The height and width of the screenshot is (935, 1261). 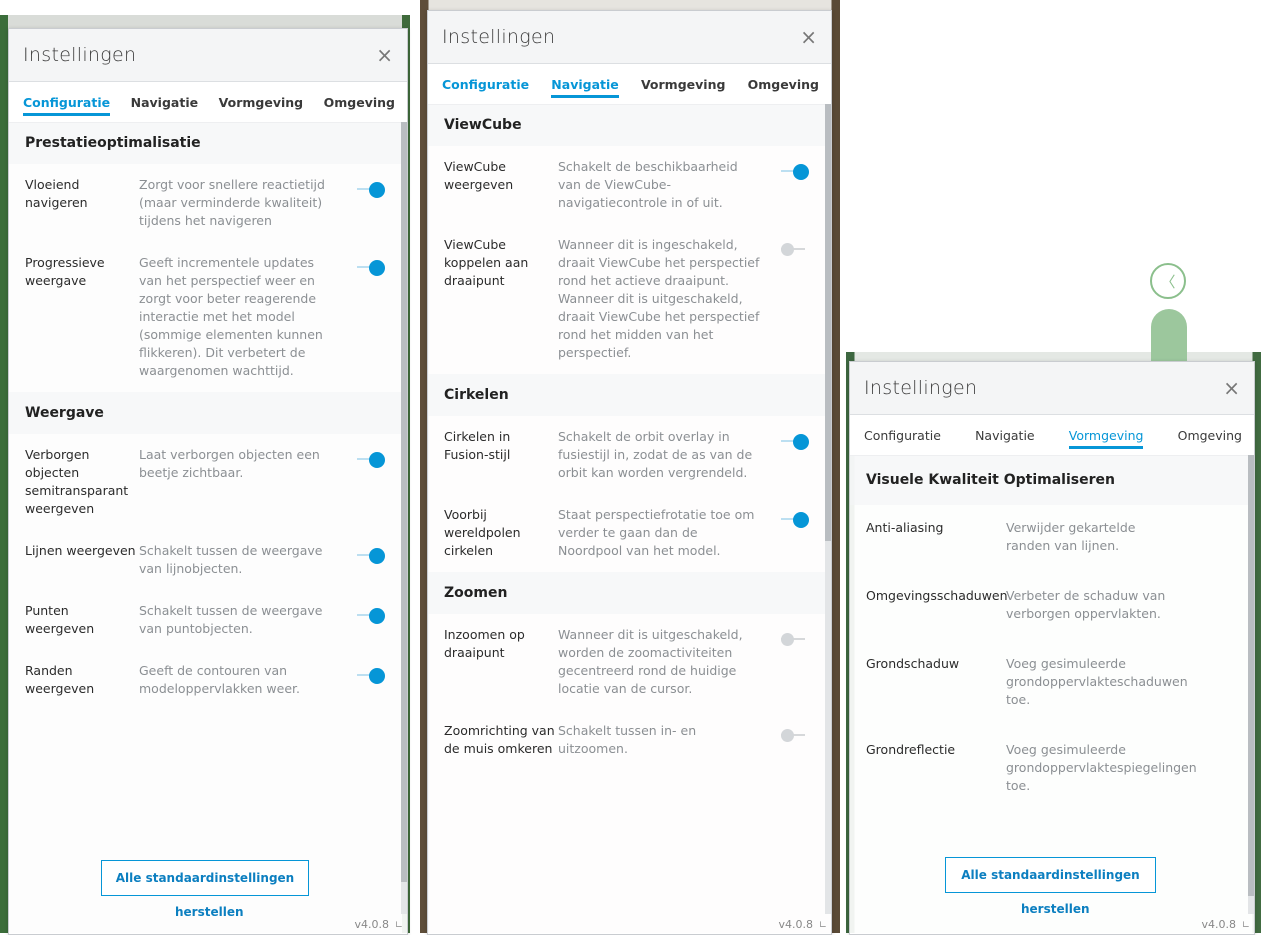 I want to click on comment-icon: 〈, so click(x=1168, y=281).